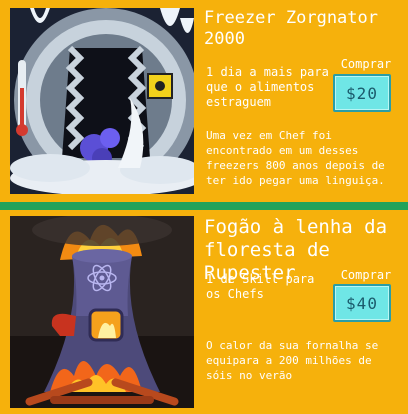  I want to click on item-benefit: 1 de Skill para os Chefs, so click(260, 286).